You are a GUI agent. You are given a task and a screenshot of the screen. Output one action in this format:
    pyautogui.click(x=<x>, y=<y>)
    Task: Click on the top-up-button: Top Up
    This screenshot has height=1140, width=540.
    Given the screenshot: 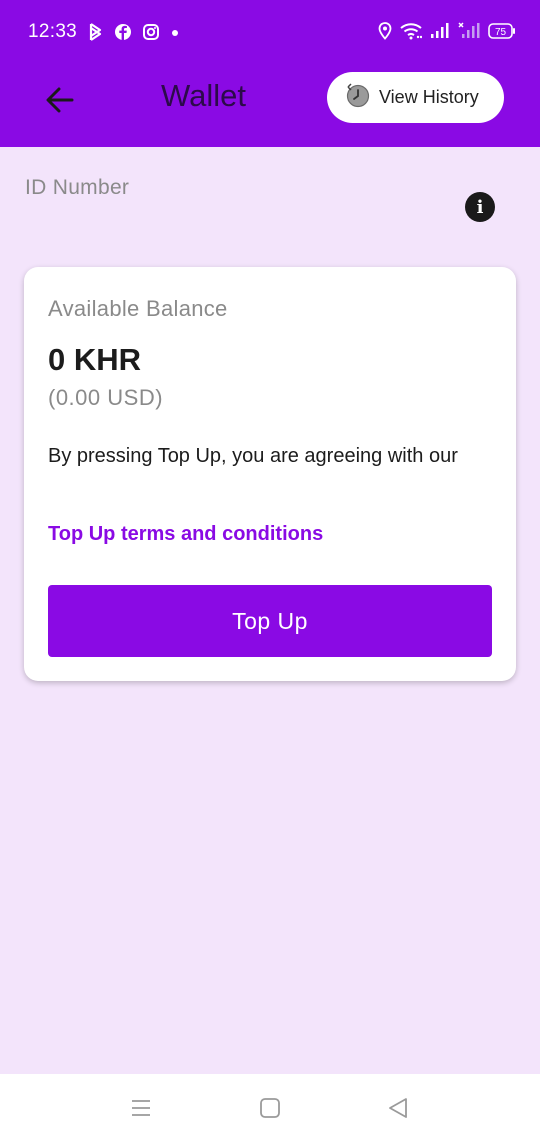 What is the action you would take?
    pyautogui.click(x=270, y=621)
    